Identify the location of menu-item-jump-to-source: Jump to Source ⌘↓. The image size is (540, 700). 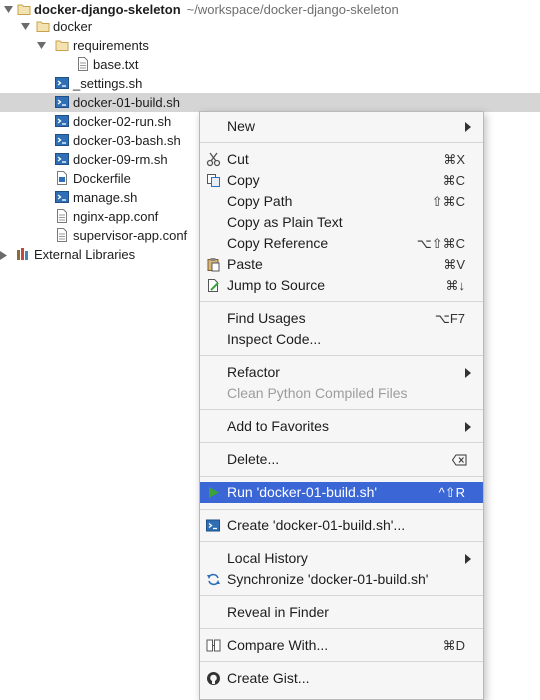
(341, 285).